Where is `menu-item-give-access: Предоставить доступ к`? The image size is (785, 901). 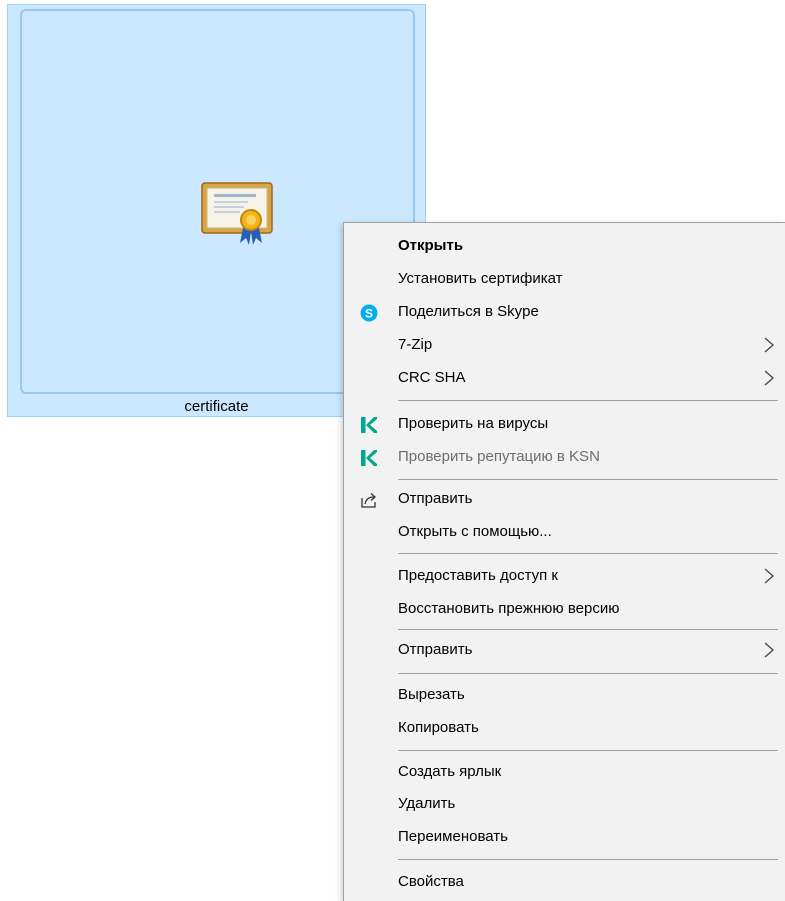
menu-item-give-access: Предоставить доступ к is located at coordinates (564, 576).